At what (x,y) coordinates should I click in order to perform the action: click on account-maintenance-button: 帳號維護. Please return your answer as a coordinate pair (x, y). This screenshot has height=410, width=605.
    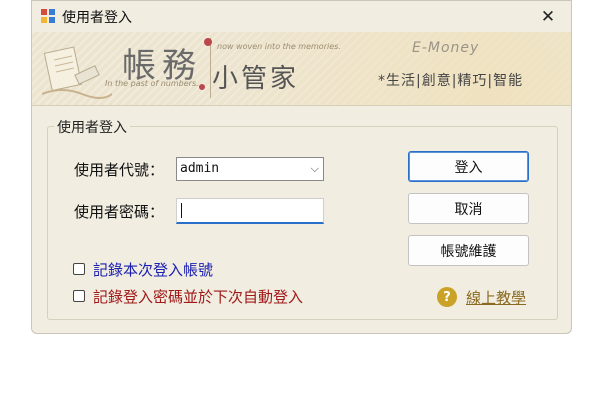
    Looking at the image, I should click on (468, 250).